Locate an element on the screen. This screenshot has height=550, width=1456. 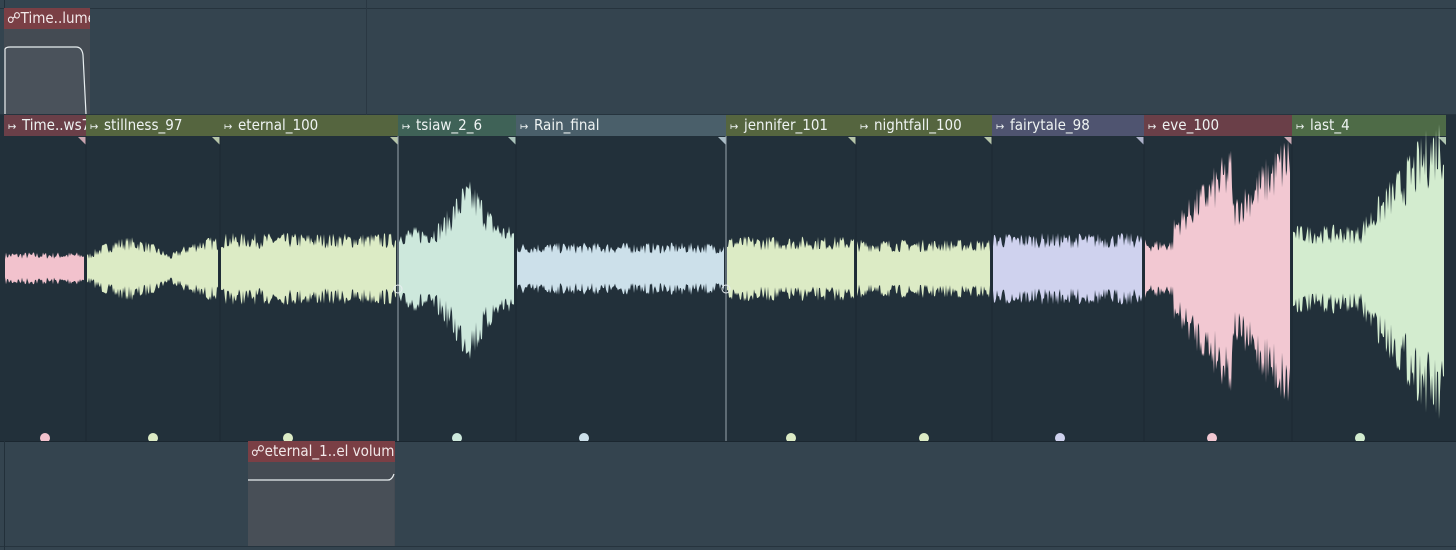
automation-clip-label: Time..lume is located at coordinates (55, 18).